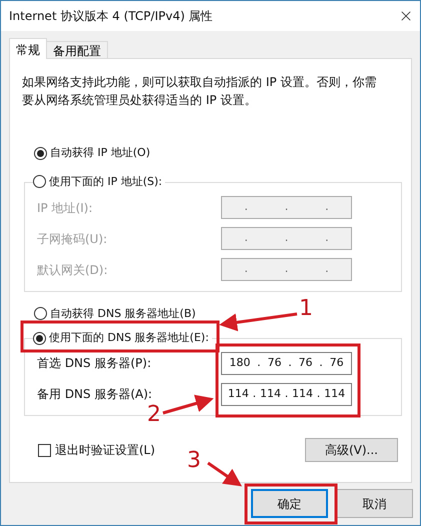 The height and width of the screenshot is (526, 421). Describe the element at coordinates (111, 16) in the screenshot. I see `window-title: Internet 协议版本 4 (TCP/IPv4) 属性` at that location.